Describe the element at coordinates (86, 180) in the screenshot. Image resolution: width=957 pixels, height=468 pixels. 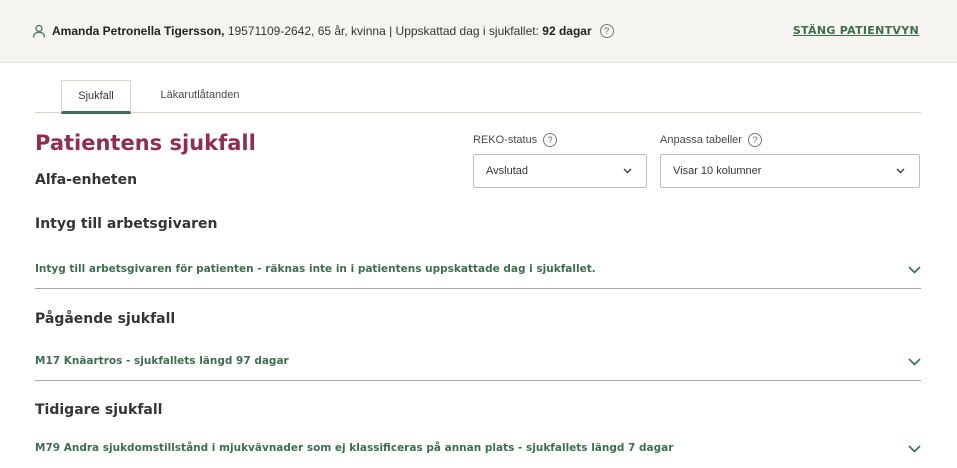
I see `unit-title: Alfa-enheten` at that location.